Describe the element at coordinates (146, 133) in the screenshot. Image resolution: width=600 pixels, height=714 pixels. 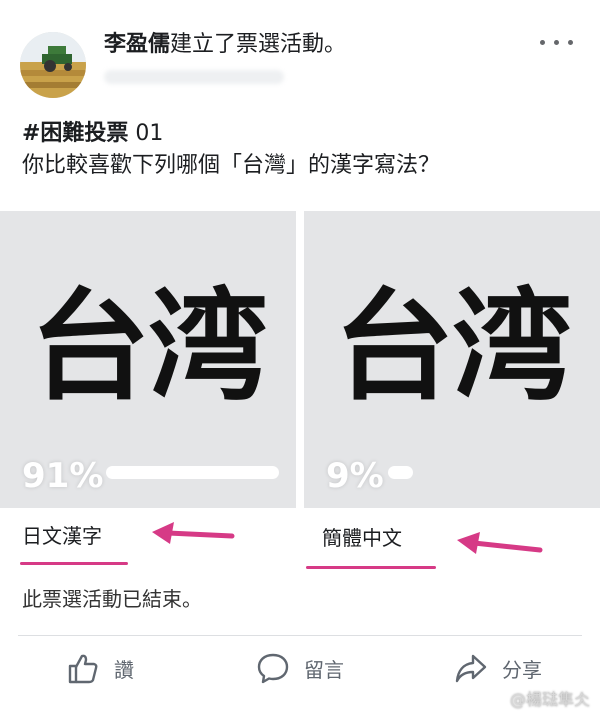
I see `poll-number: 01` at that location.